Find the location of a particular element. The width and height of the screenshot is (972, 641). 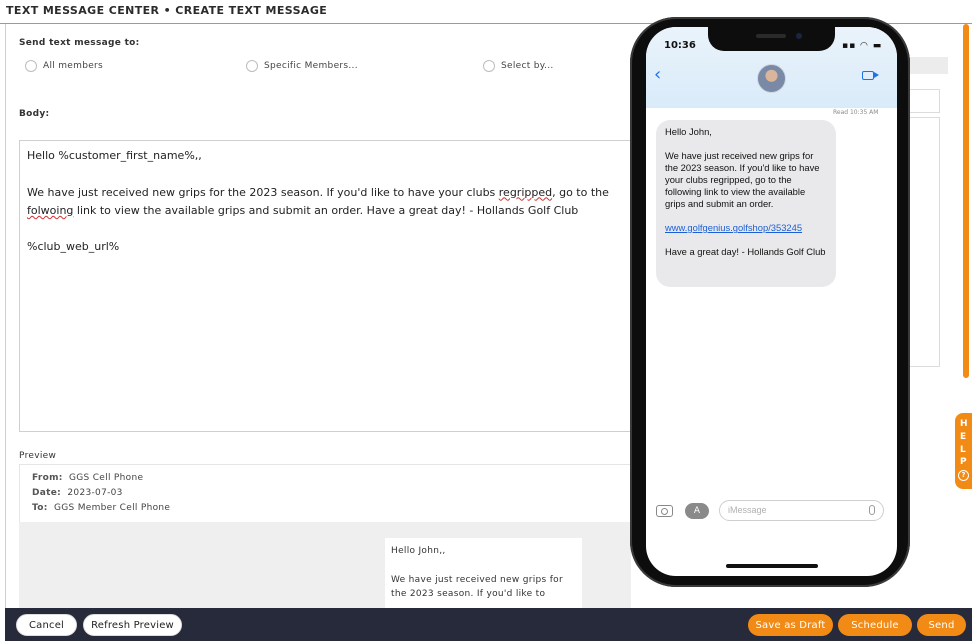

bubble-greeting: Hello John, is located at coordinates (688, 131).